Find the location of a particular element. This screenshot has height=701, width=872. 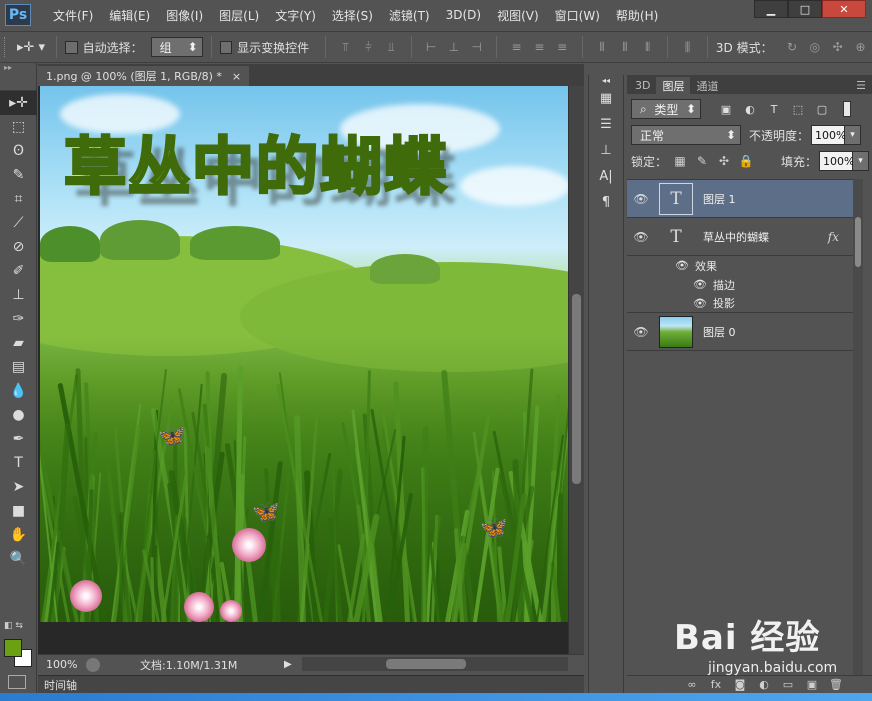

menu-help: 帮助(H) is located at coordinates (637, 15).